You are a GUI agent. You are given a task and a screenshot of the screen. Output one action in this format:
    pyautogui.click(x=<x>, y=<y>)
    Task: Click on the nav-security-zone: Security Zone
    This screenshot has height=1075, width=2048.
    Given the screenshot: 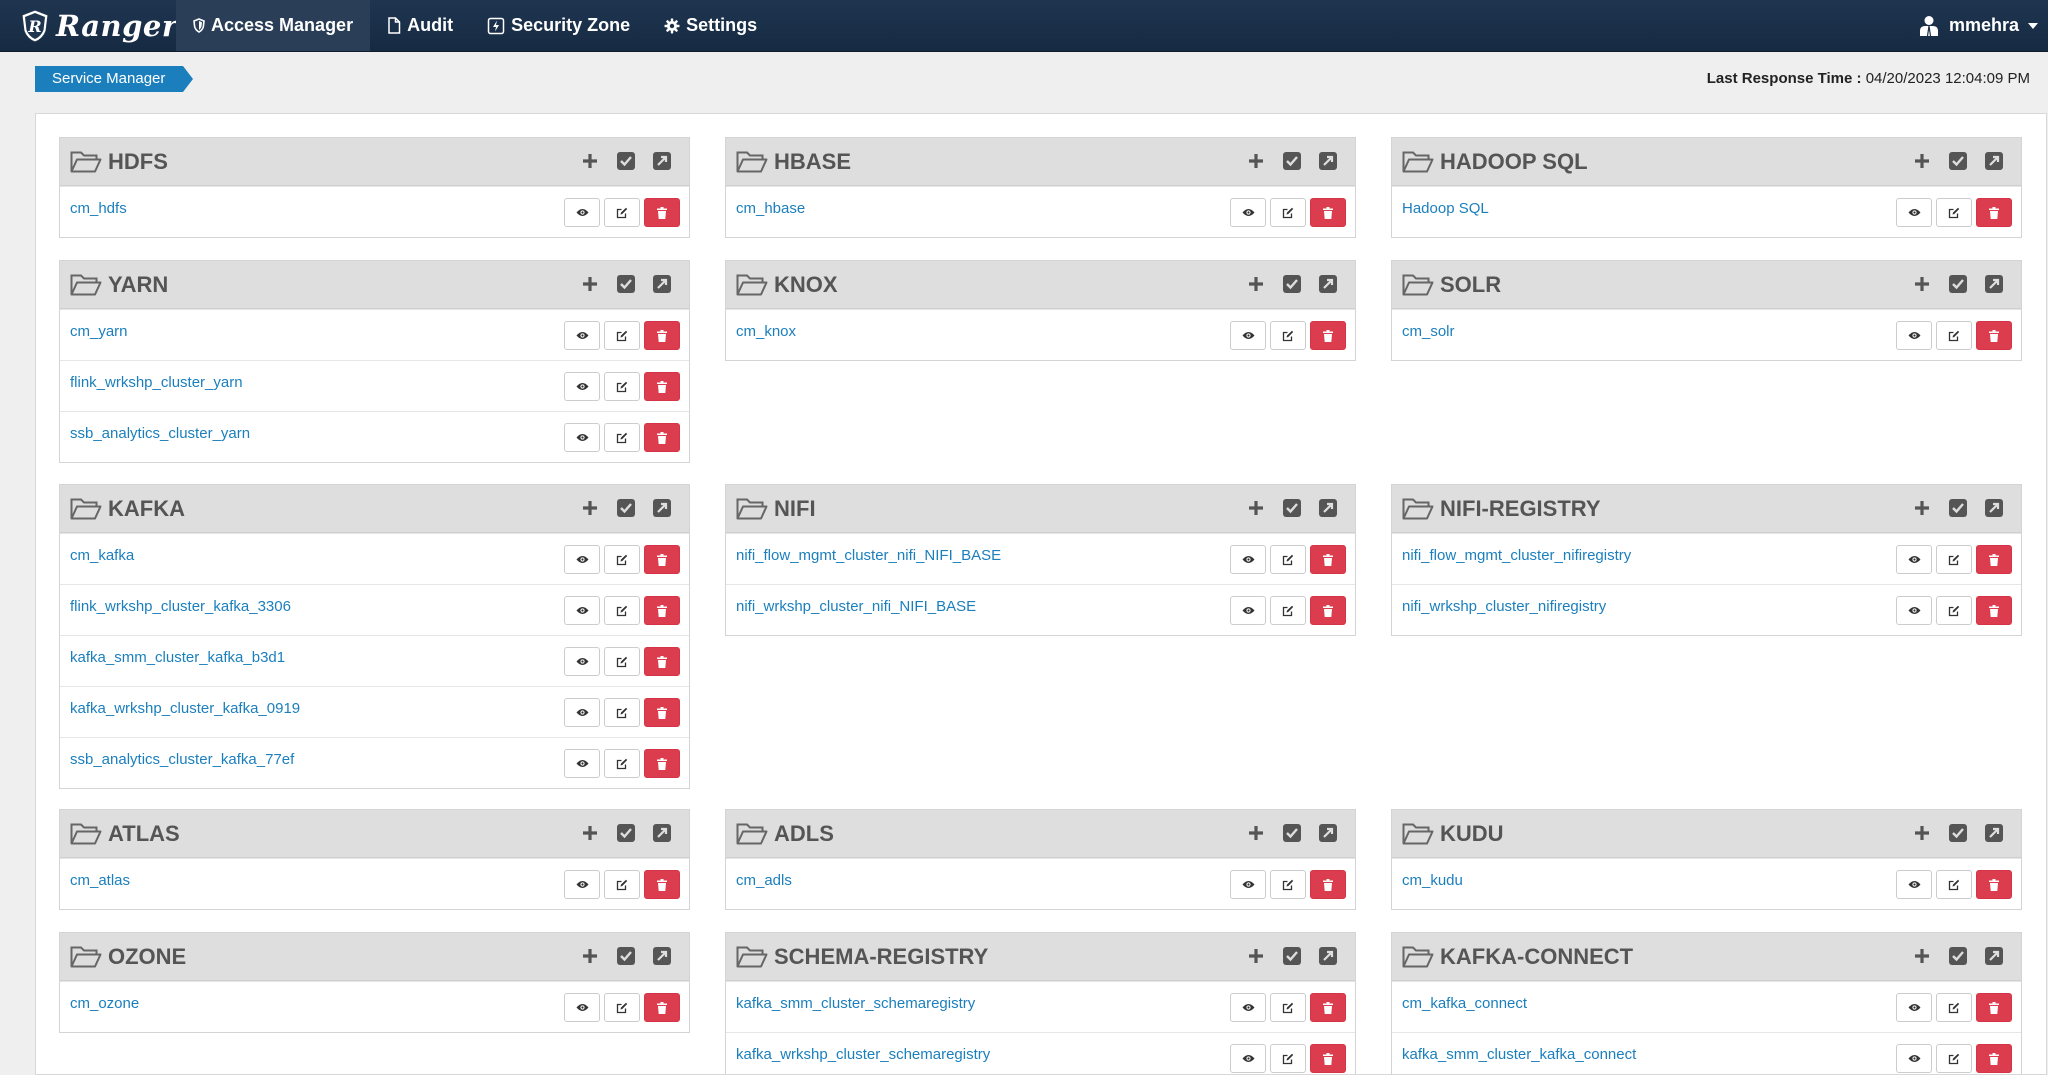 What is the action you would take?
    pyautogui.click(x=558, y=25)
    